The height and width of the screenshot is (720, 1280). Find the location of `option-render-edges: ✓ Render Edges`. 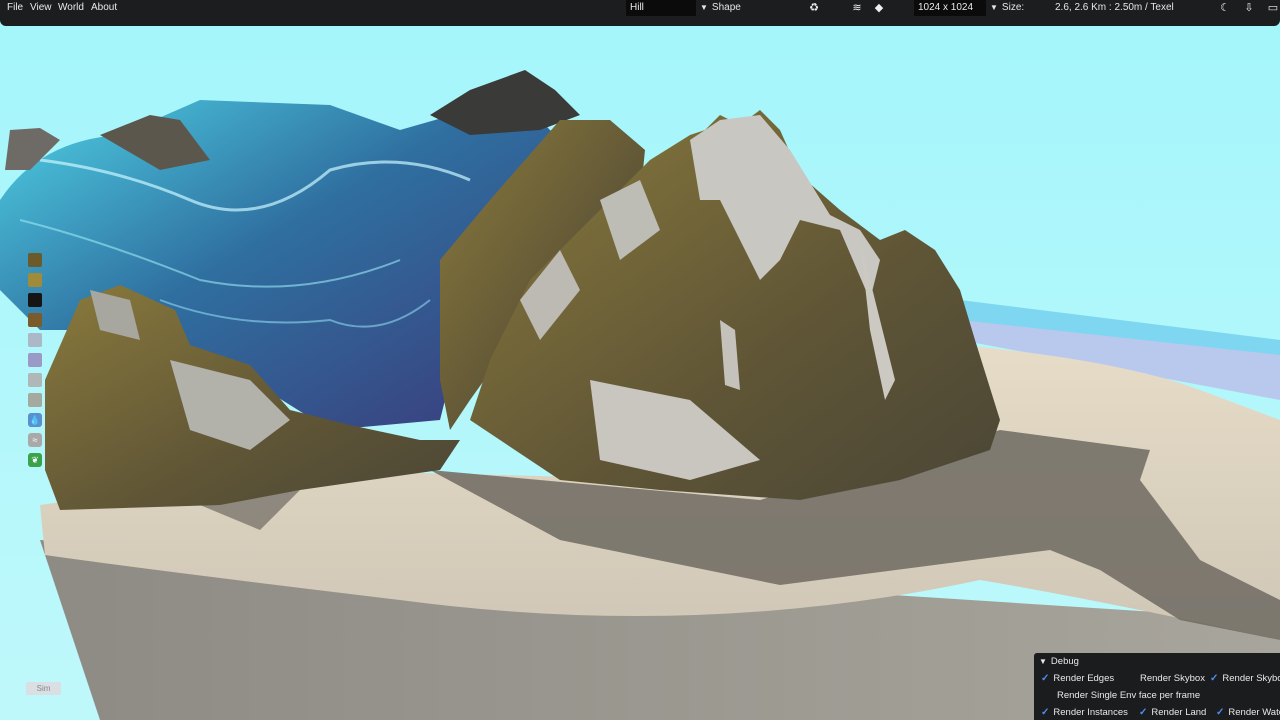

option-render-edges: ✓ Render Edges is located at coordinates (1077, 678).